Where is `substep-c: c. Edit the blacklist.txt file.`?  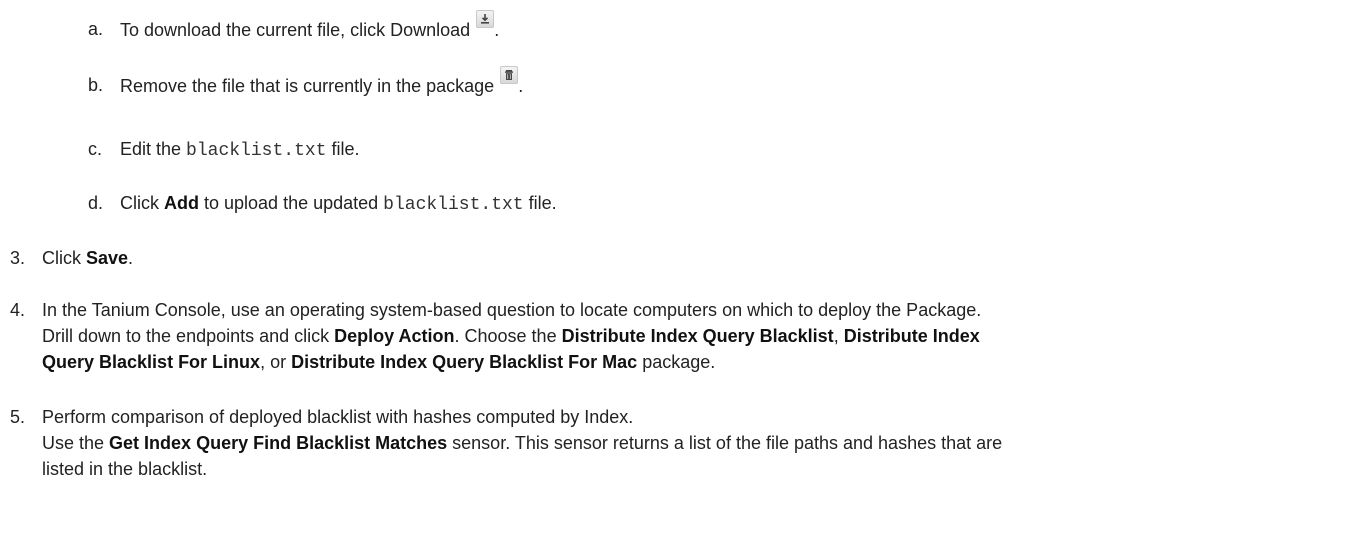
substep-c: c. Edit the blacklist.txt file. is located at coordinates (224, 150).